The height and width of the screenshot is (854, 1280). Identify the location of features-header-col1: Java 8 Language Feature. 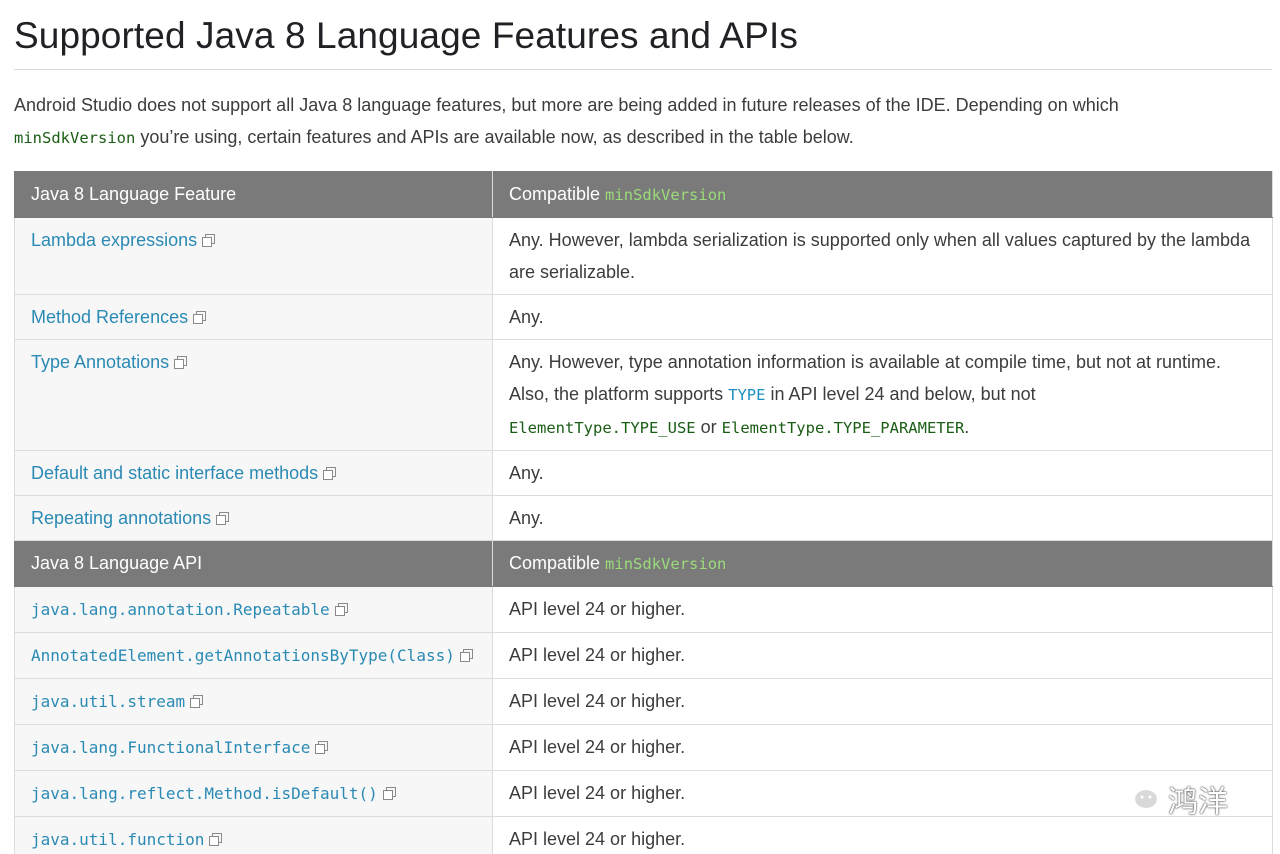
(253, 194).